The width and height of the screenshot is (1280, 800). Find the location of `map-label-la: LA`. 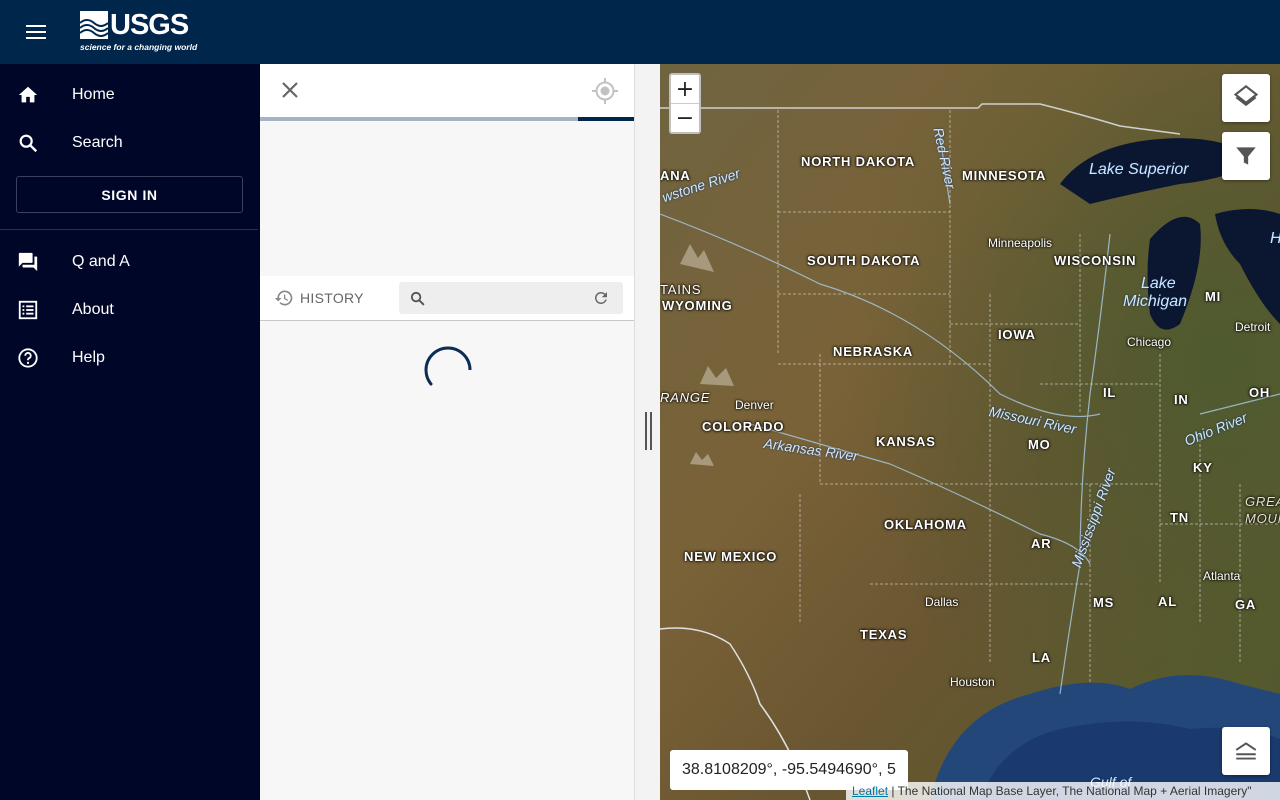

map-label-la: LA is located at coordinates (1041, 657).